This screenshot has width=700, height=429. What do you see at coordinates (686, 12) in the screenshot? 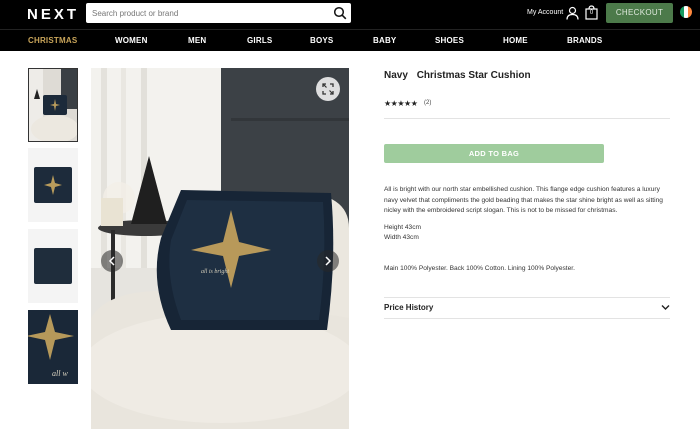
I see `ireland-flag-icon` at bounding box center [686, 12].